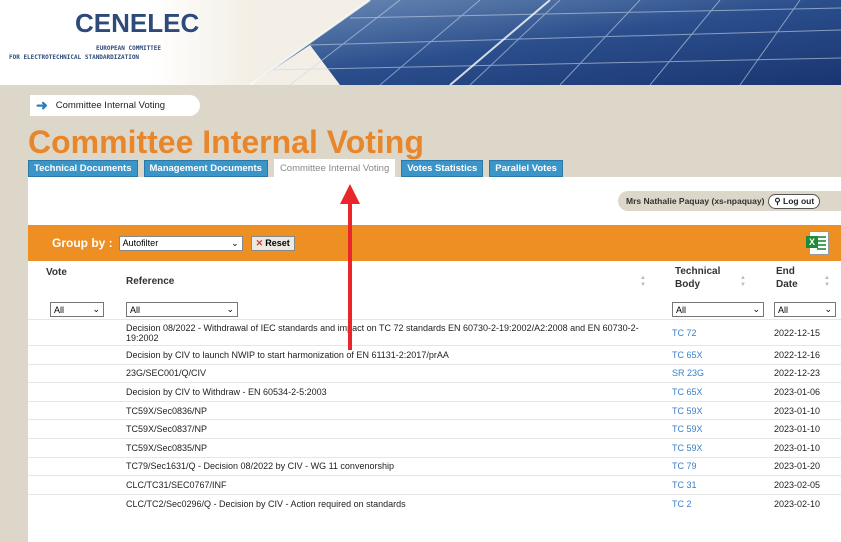 This screenshot has height=542, width=841. Describe the element at coordinates (695, 201) in the screenshot. I see `user-name: Mrs Nathalie Paquay (xs-npaquay)` at that location.